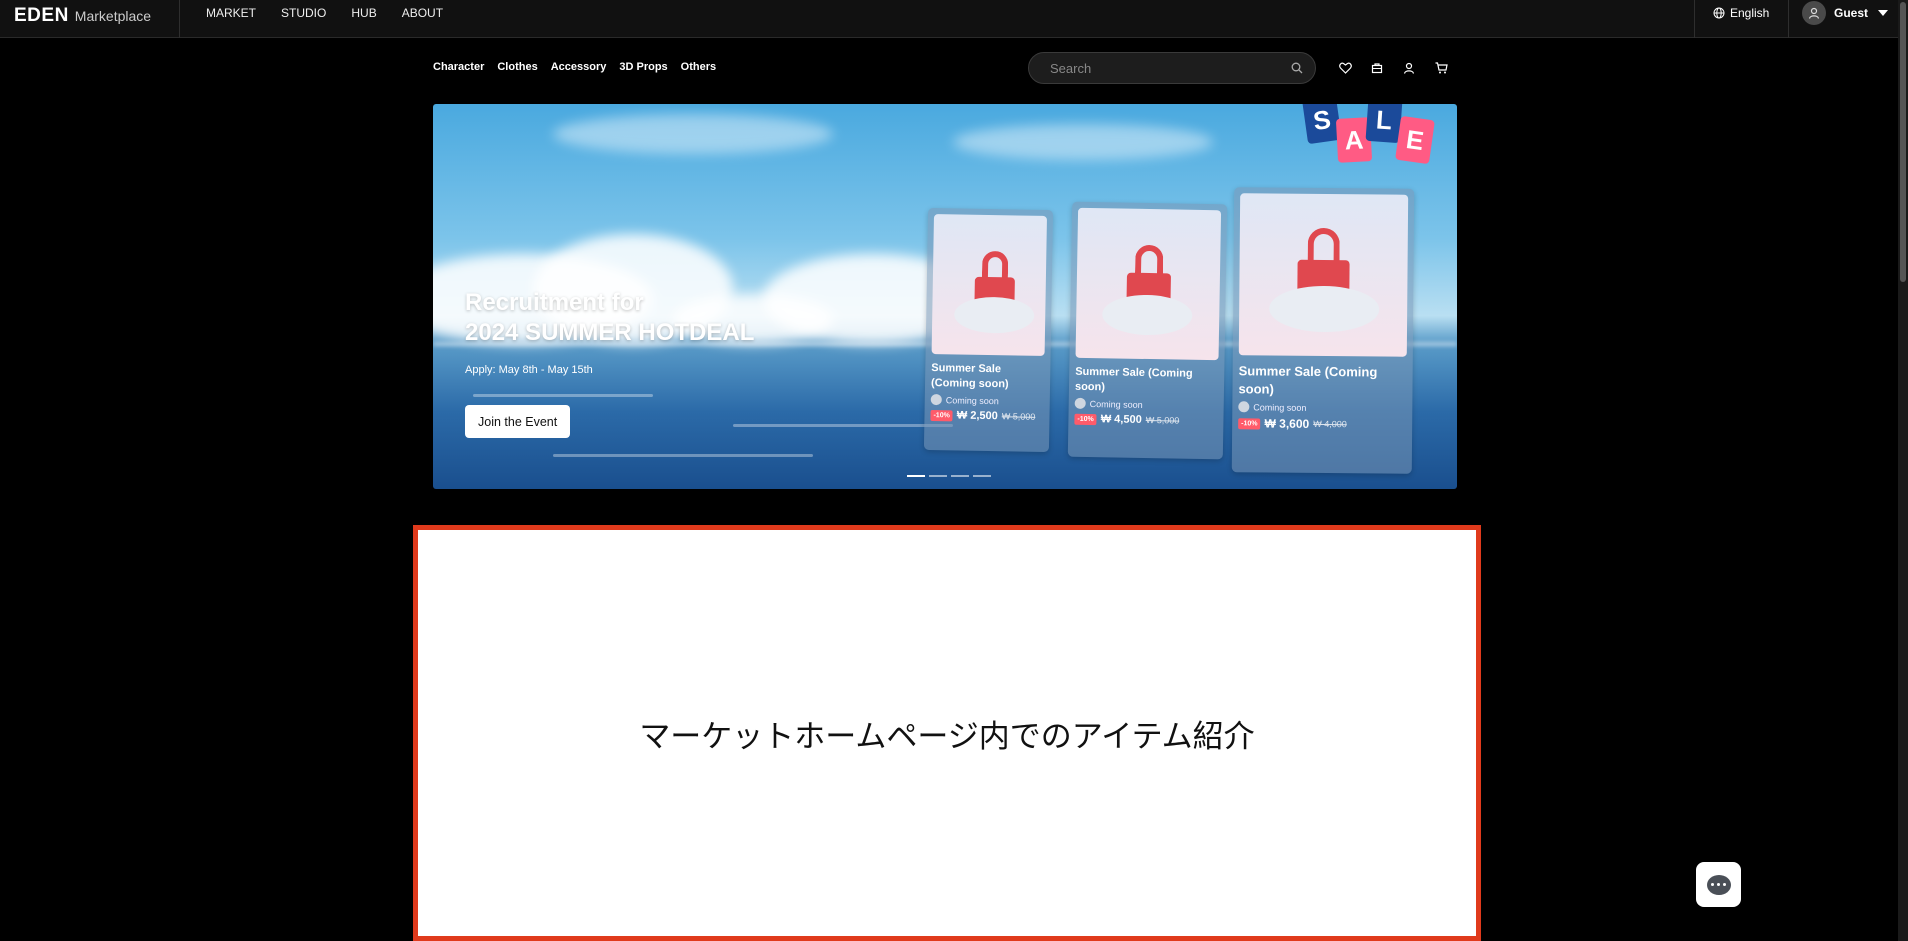 The height and width of the screenshot is (941, 1908). What do you see at coordinates (1384, 124) in the screenshot?
I see `sale-tag: L` at bounding box center [1384, 124].